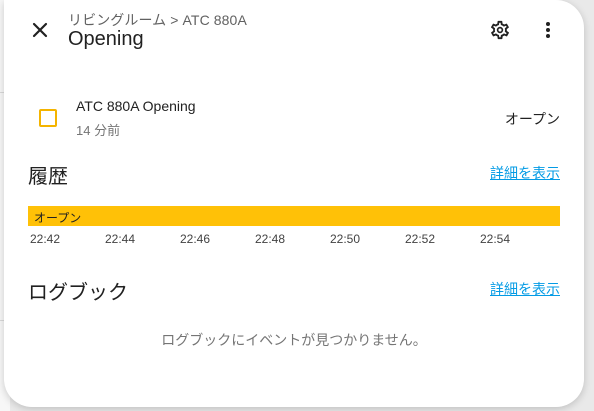 Image resolution: width=594 pixels, height=411 pixels. What do you see at coordinates (525, 173) in the screenshot?
I see `history-show-more-link: 詳細を表示` at bounding box center [525, 173].